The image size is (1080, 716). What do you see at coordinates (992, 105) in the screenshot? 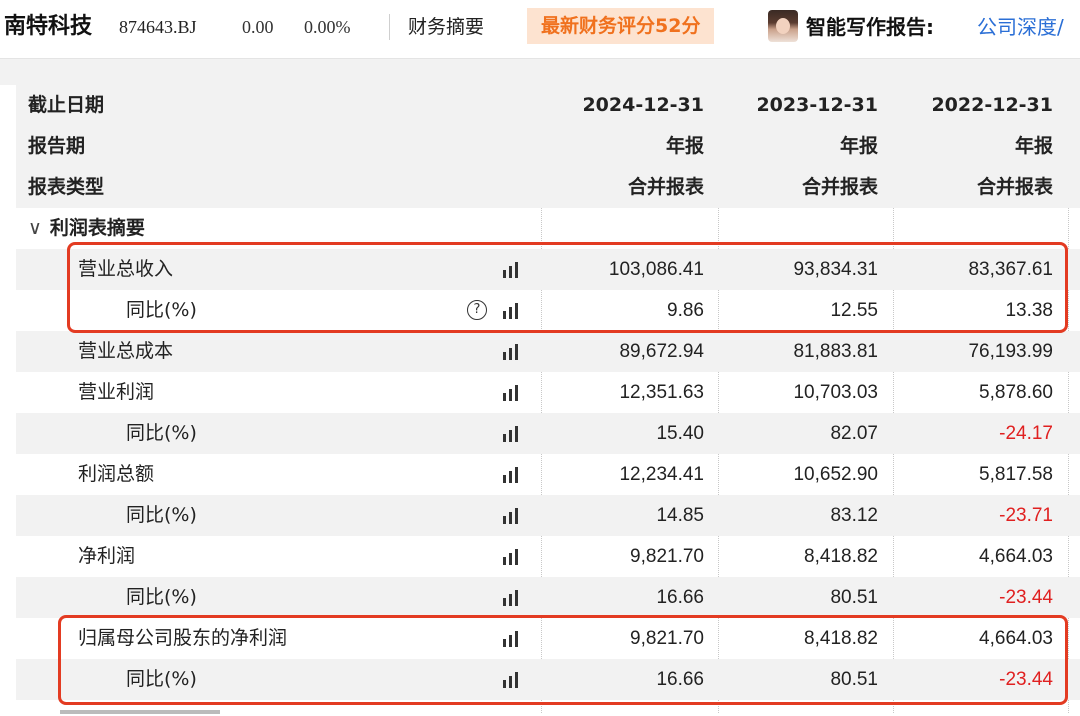
I see `header-value: 2022-12-31` at bounding box center [992, 105].